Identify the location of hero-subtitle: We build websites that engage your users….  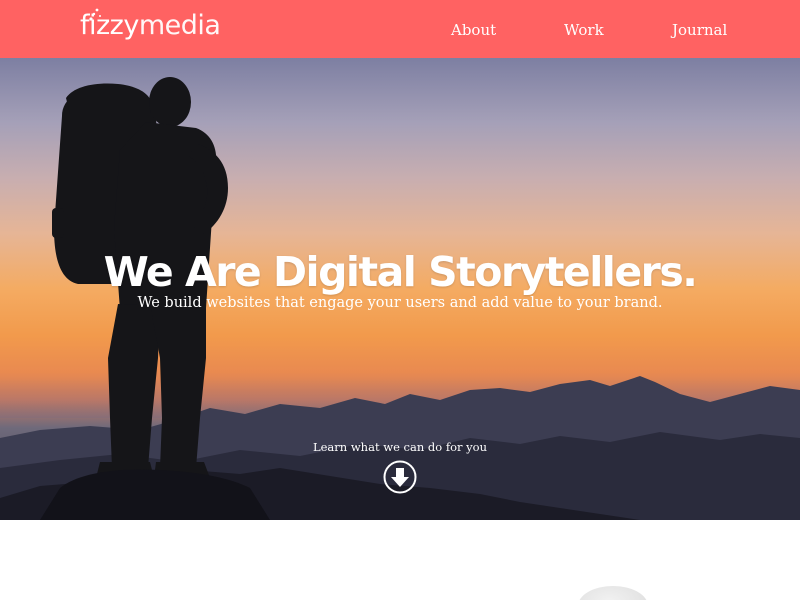
(400, 303).